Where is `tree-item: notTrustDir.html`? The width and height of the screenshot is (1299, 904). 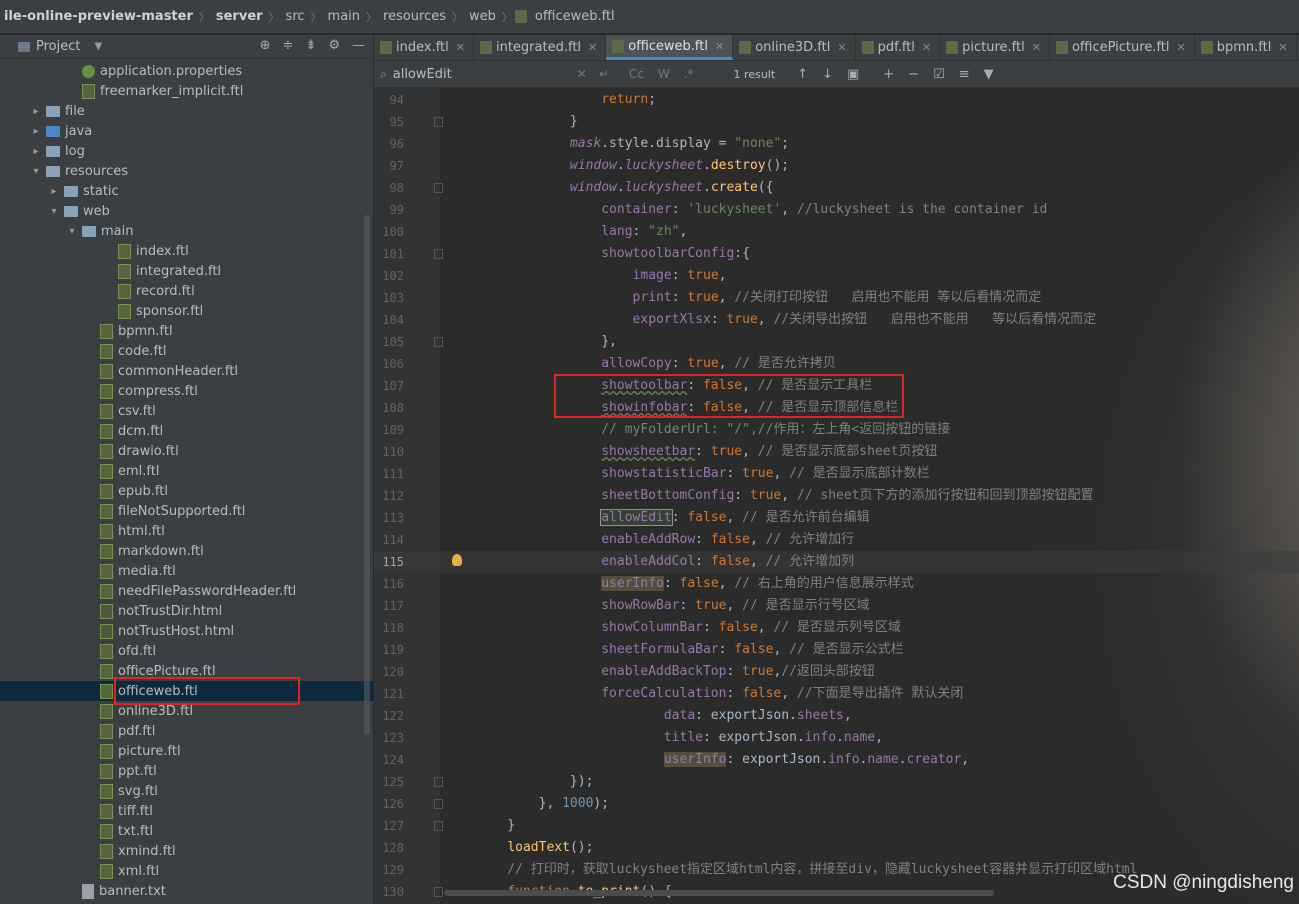 tree-item: notTrustDir.html is located at coordinates (186, 611).